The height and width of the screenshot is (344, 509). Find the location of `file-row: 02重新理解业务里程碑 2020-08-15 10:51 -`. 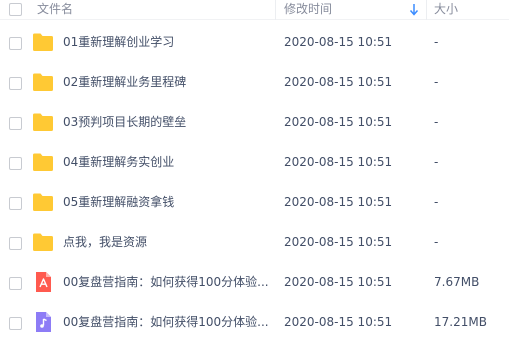

file-row: 02重新理解业务里程碑 2020-08-15 10:51 - is located at coordinates (254, 84).